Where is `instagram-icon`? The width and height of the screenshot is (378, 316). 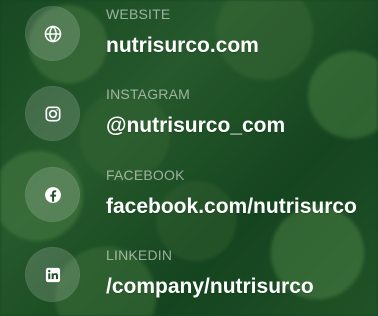
instagram-icon is located at coordinates (52, 113).